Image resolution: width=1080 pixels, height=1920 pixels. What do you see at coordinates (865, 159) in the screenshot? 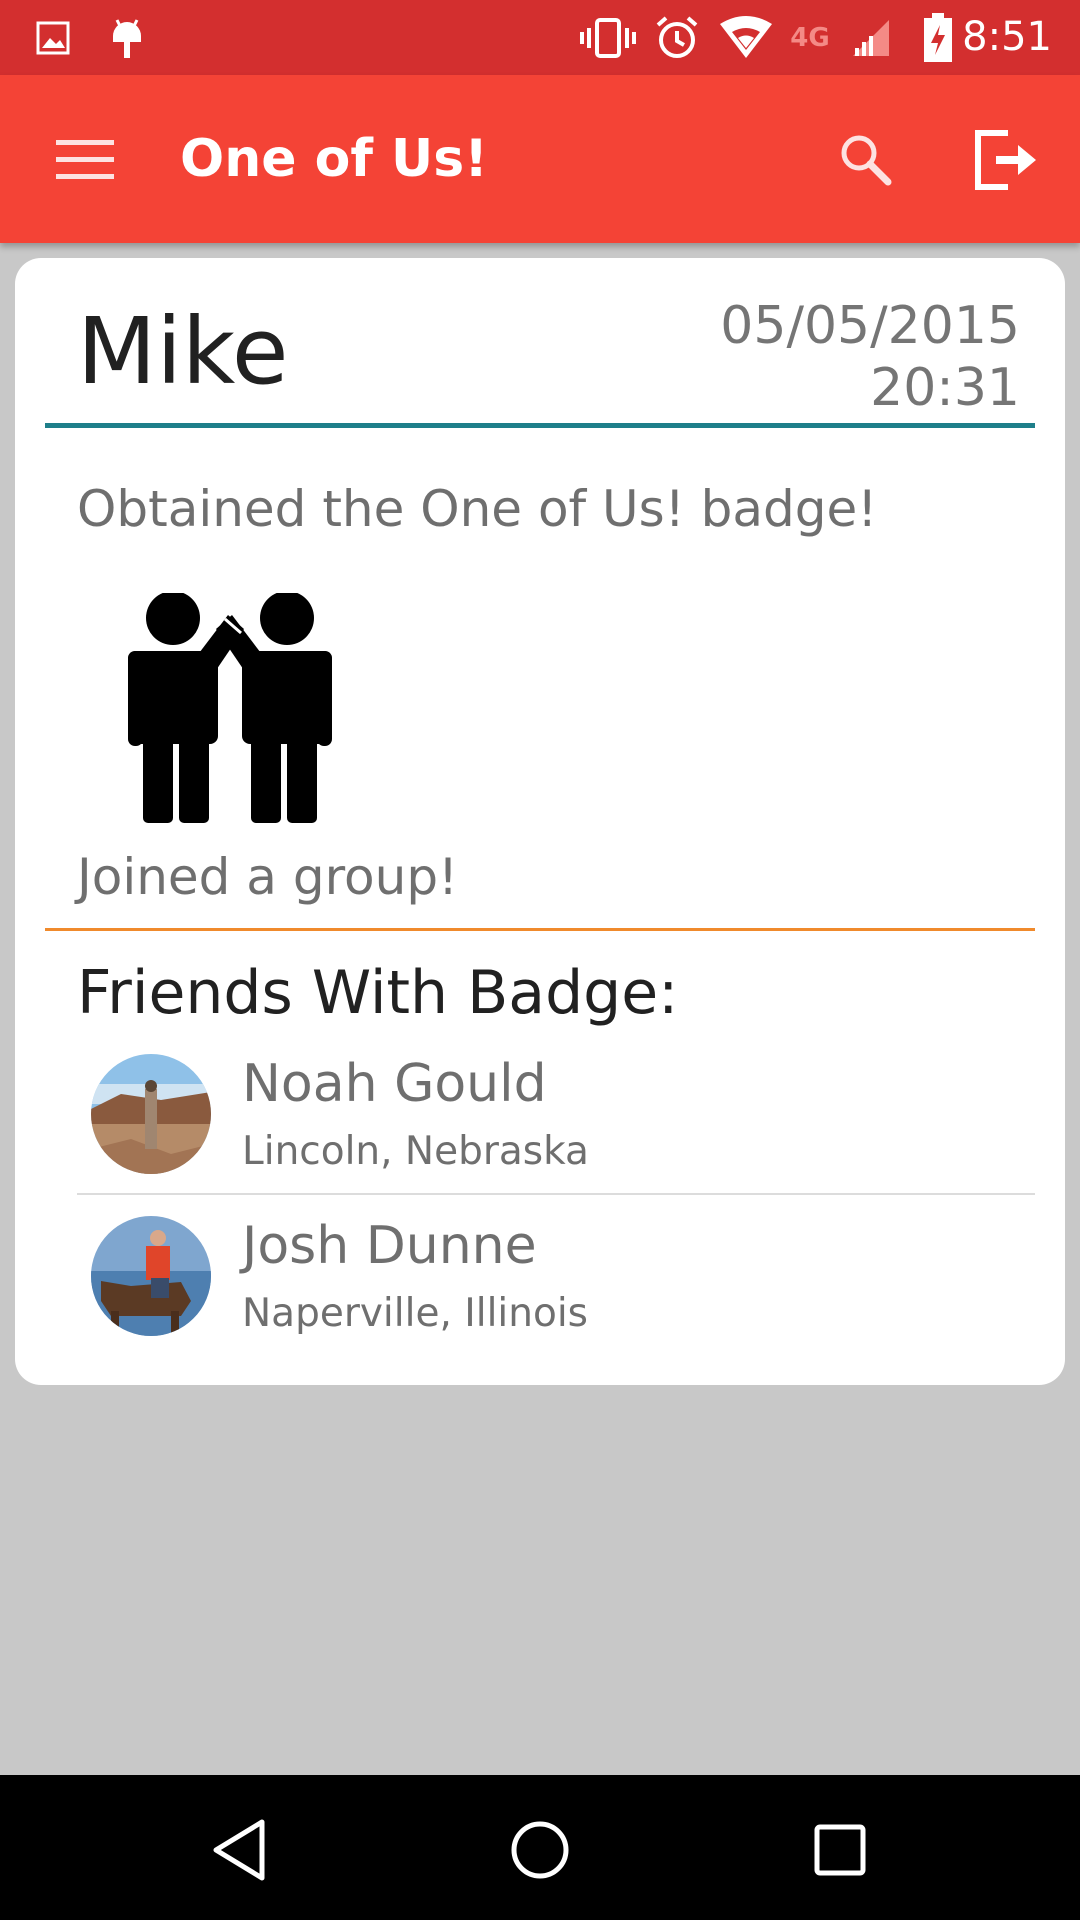
I see `search-icon` at bounding box center [865, 159].